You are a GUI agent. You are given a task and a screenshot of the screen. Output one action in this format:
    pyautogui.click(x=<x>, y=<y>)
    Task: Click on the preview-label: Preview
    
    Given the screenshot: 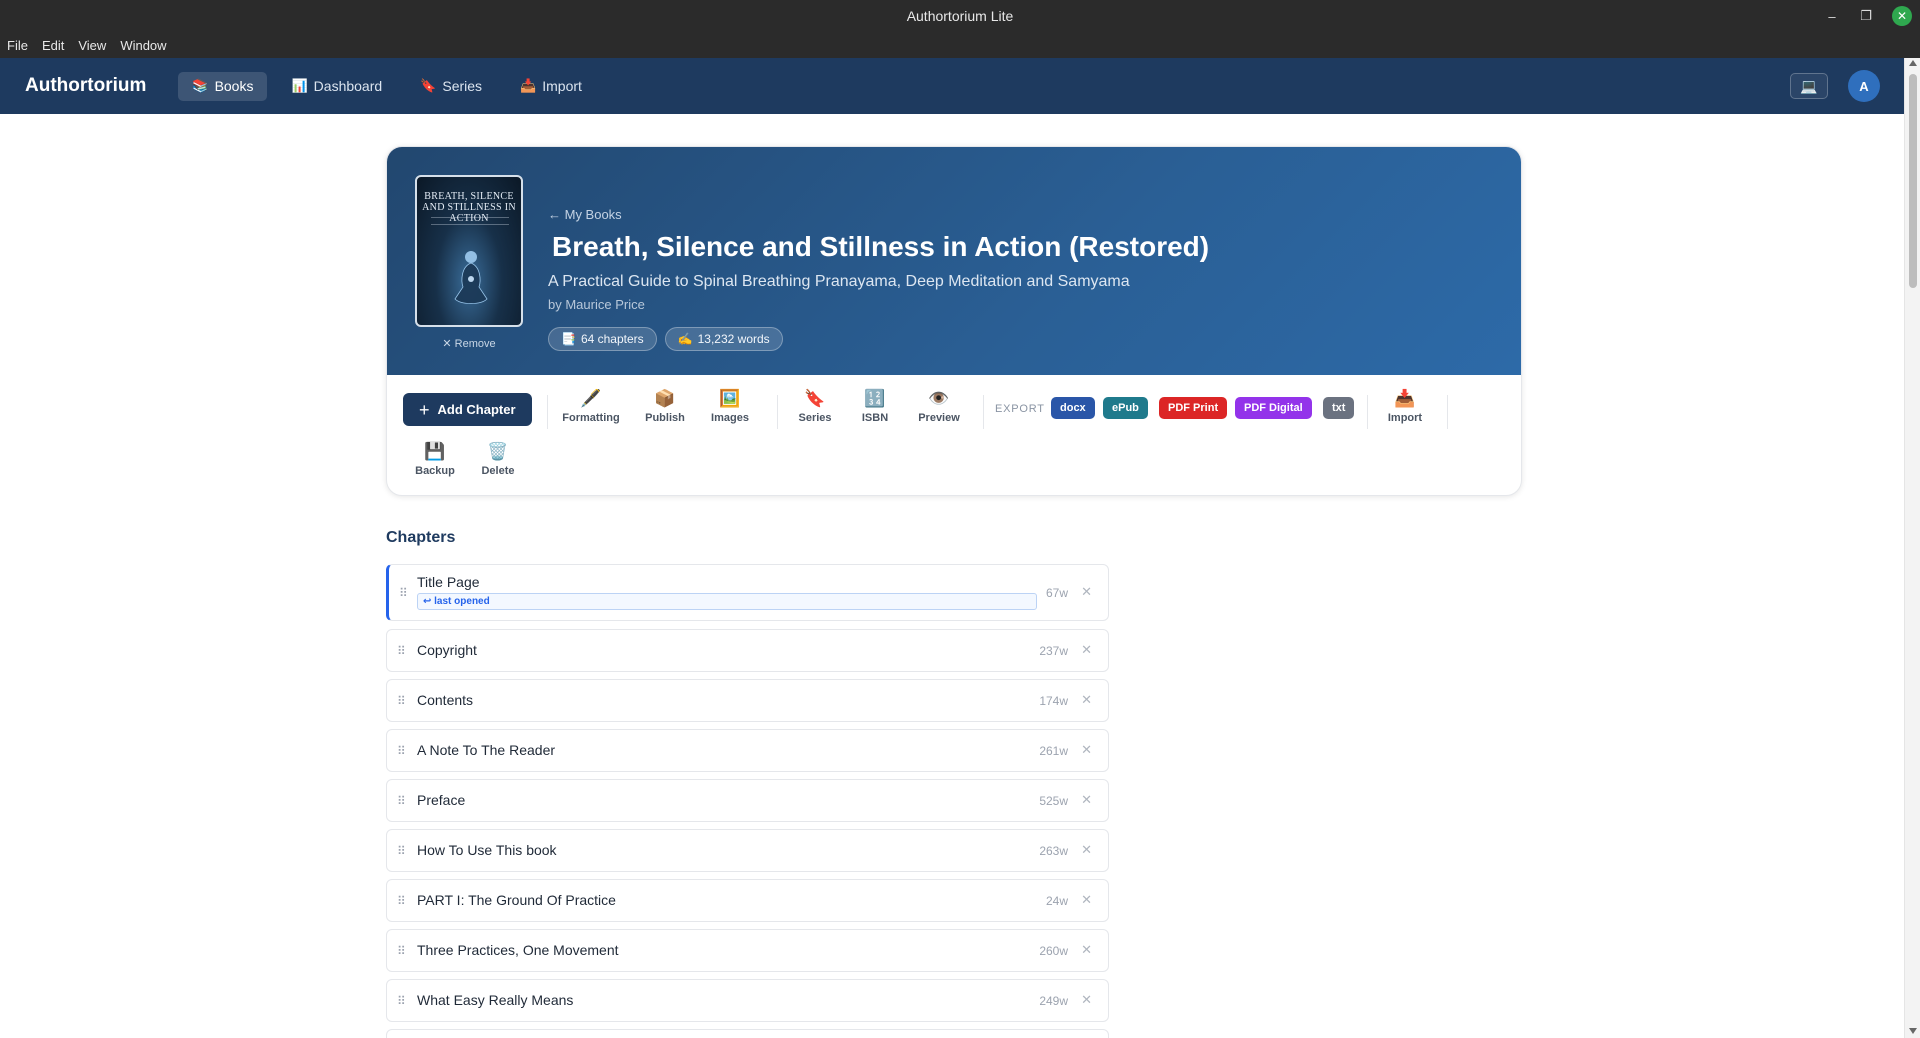 What is the action you would take?
    pyautogui.click(x=939, y=418)
    